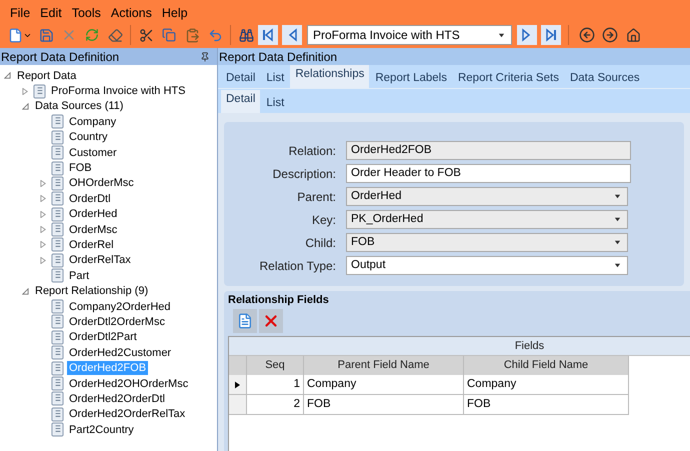  I want to click on tree-item: OrderDtl, so click(90, 199).